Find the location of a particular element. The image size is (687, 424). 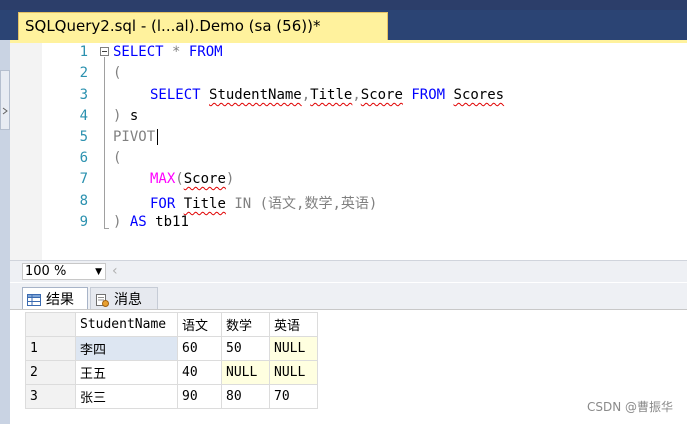

operator-star: * is located at coordinates (176, 52).